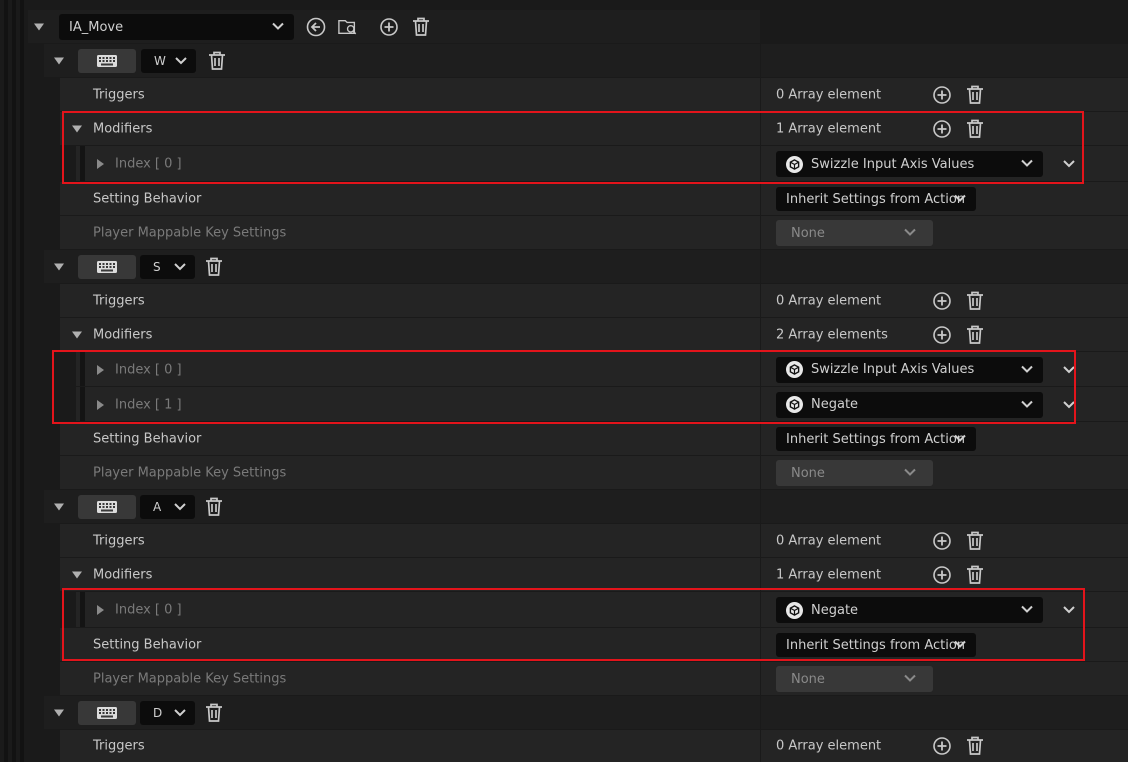 Image resolution: width=1128 pixels, height=762 pixels. What do you see at coordinates (829, 575) in the screenshot?
I see `modifiers-count: 1 Array element` at bounding box center [829, 575].